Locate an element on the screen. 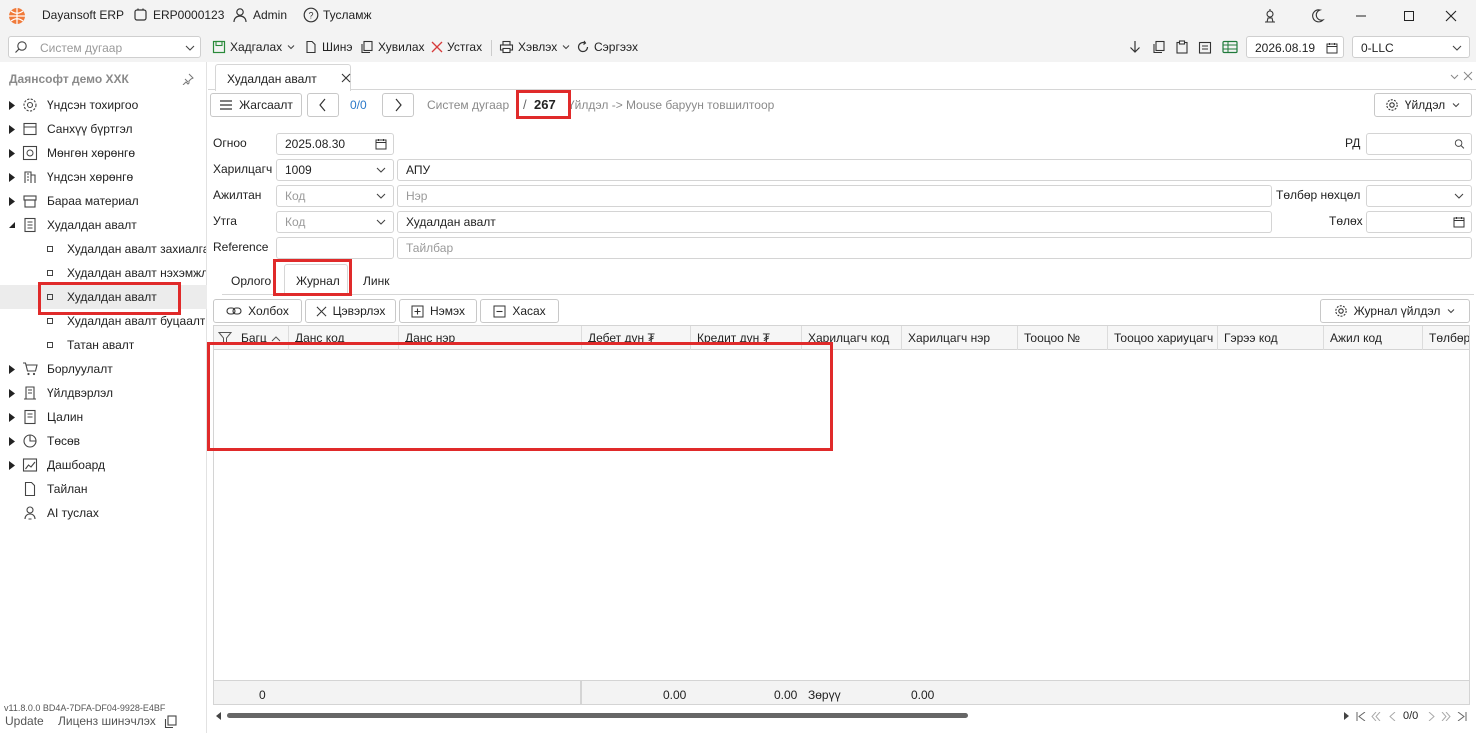 This screenshot has height=733, width=1476. employee-code-field: Код is located at coordinates (335, 196).